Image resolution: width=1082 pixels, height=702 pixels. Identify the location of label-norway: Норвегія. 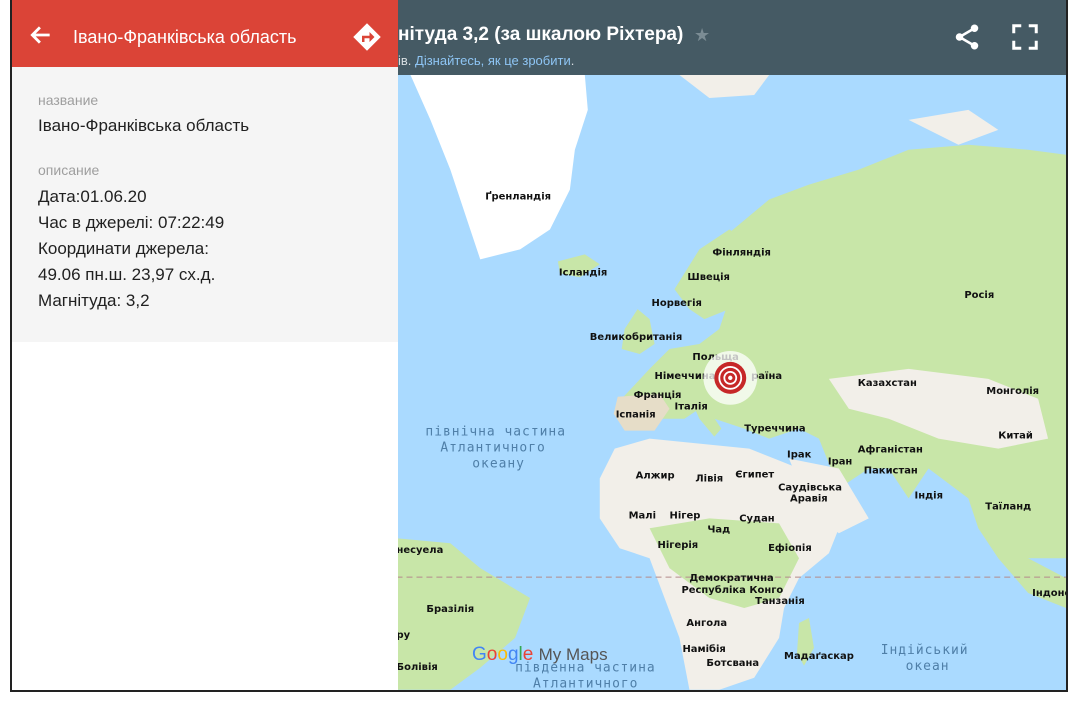
(677, 303).